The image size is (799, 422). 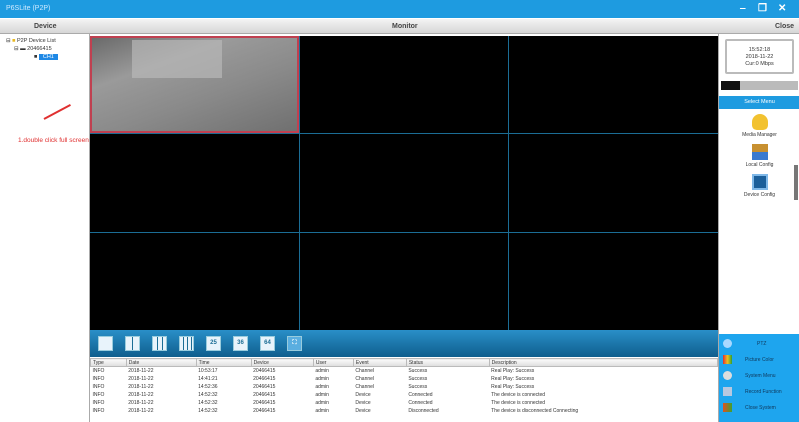 I want to click on menu-label: PTZ, so click(x=762, y=344).